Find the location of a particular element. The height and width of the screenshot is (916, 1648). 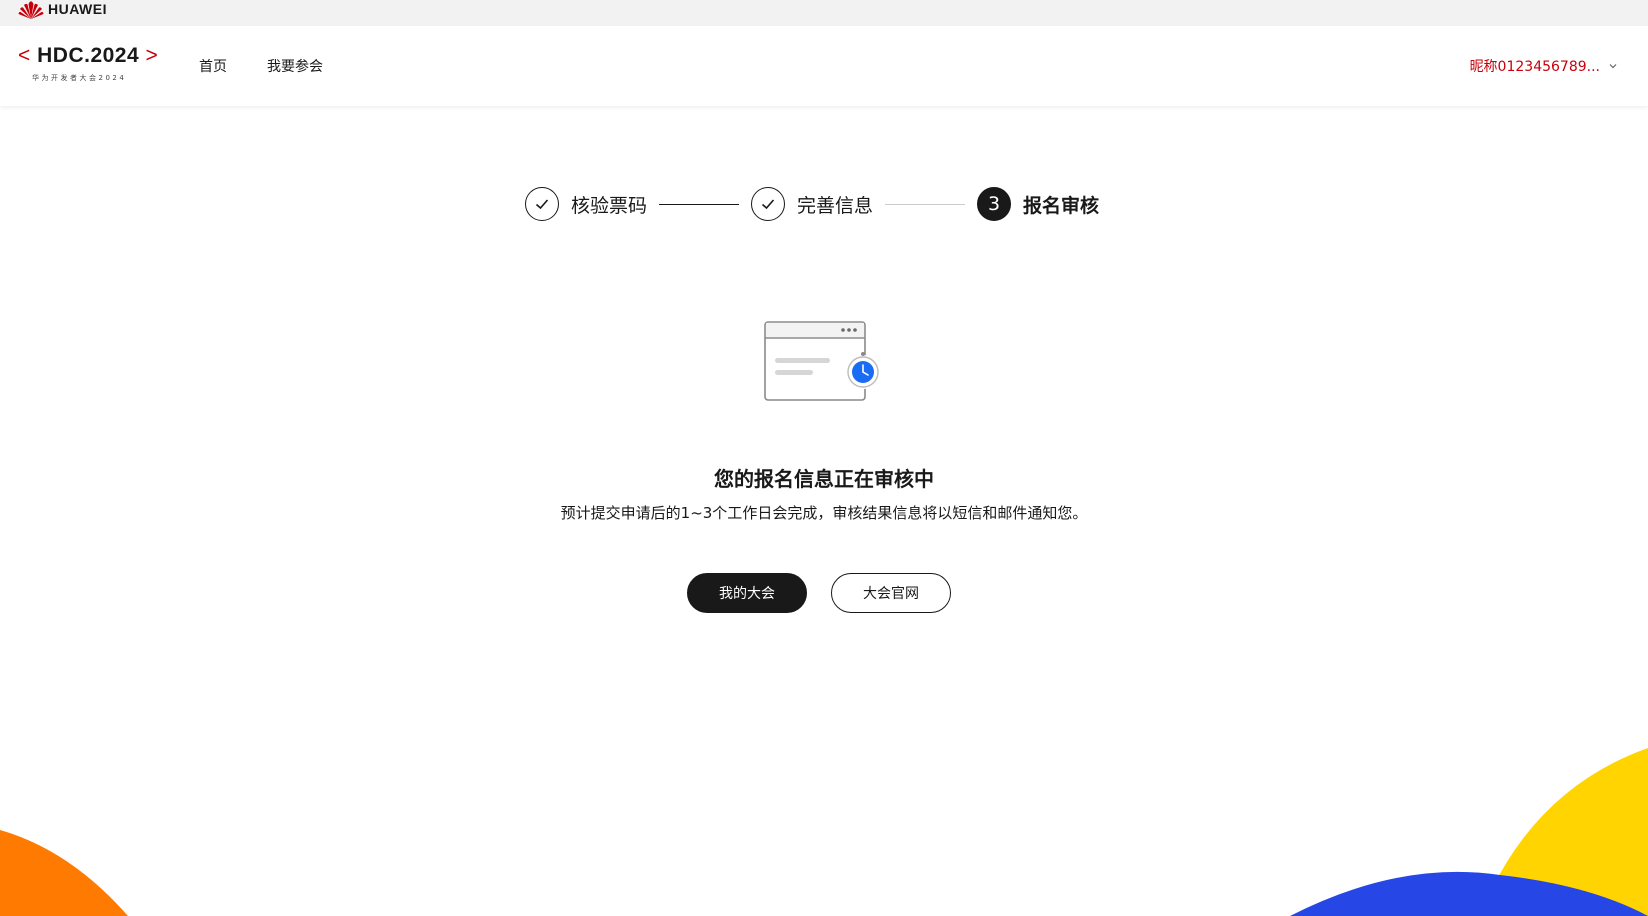

step-label: 完善信息 is located at coordinates (835, 205).